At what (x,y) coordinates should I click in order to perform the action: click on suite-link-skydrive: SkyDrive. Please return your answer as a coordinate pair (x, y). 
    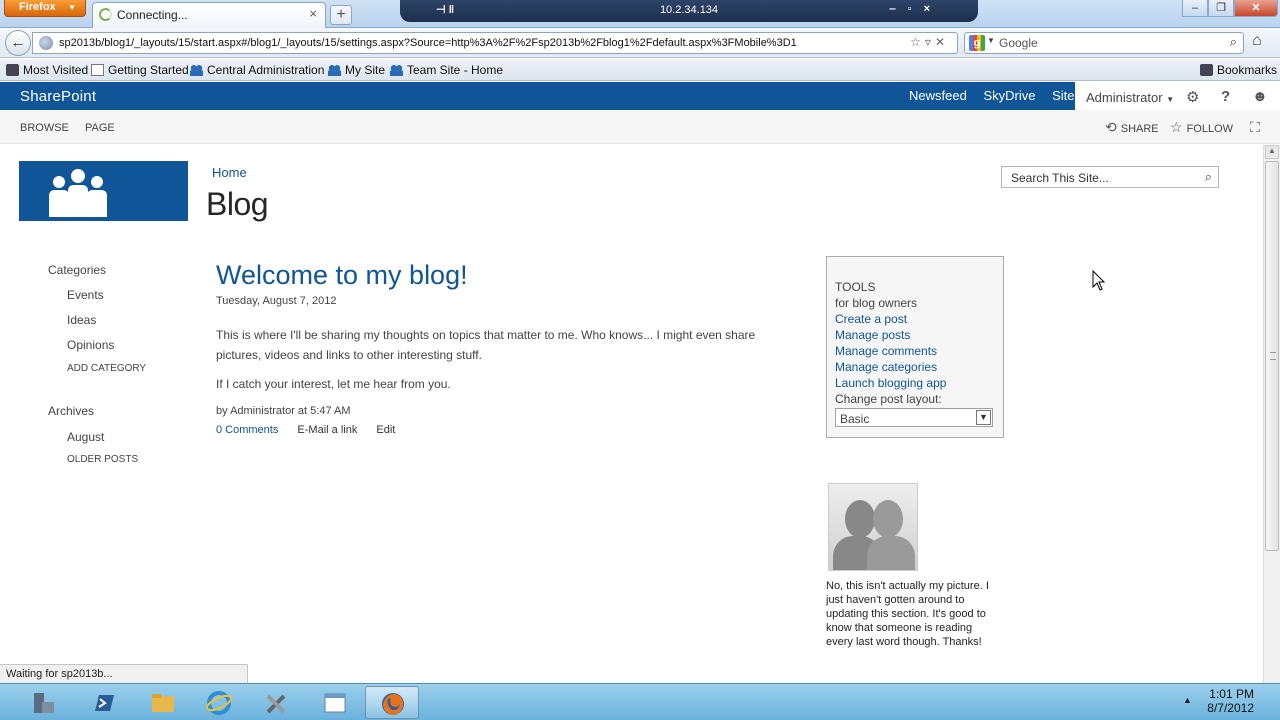
    Looking at the image, I should click on (1009, 95).